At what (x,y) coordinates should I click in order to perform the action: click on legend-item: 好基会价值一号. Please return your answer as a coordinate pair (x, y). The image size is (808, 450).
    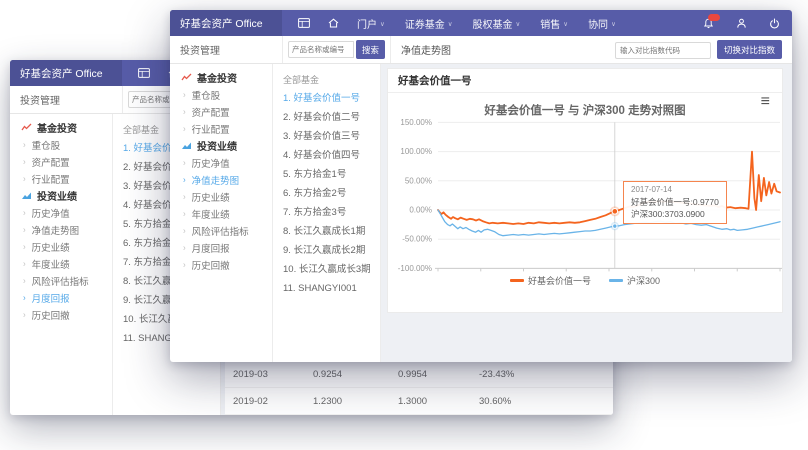
    Looking at the image, I should click on (550, 280).